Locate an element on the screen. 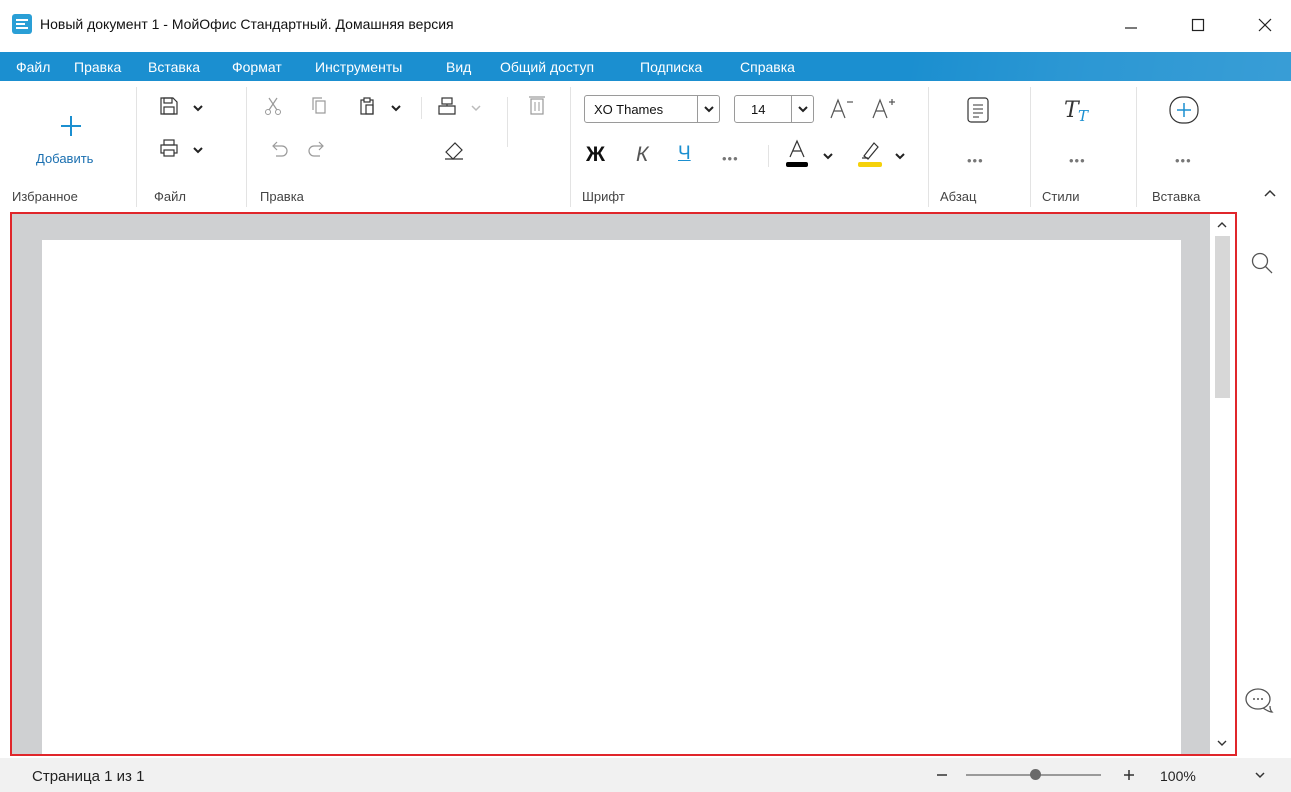 This screenshot has height=792, width=1291. undo-icon is located at coordinates (280, 149).